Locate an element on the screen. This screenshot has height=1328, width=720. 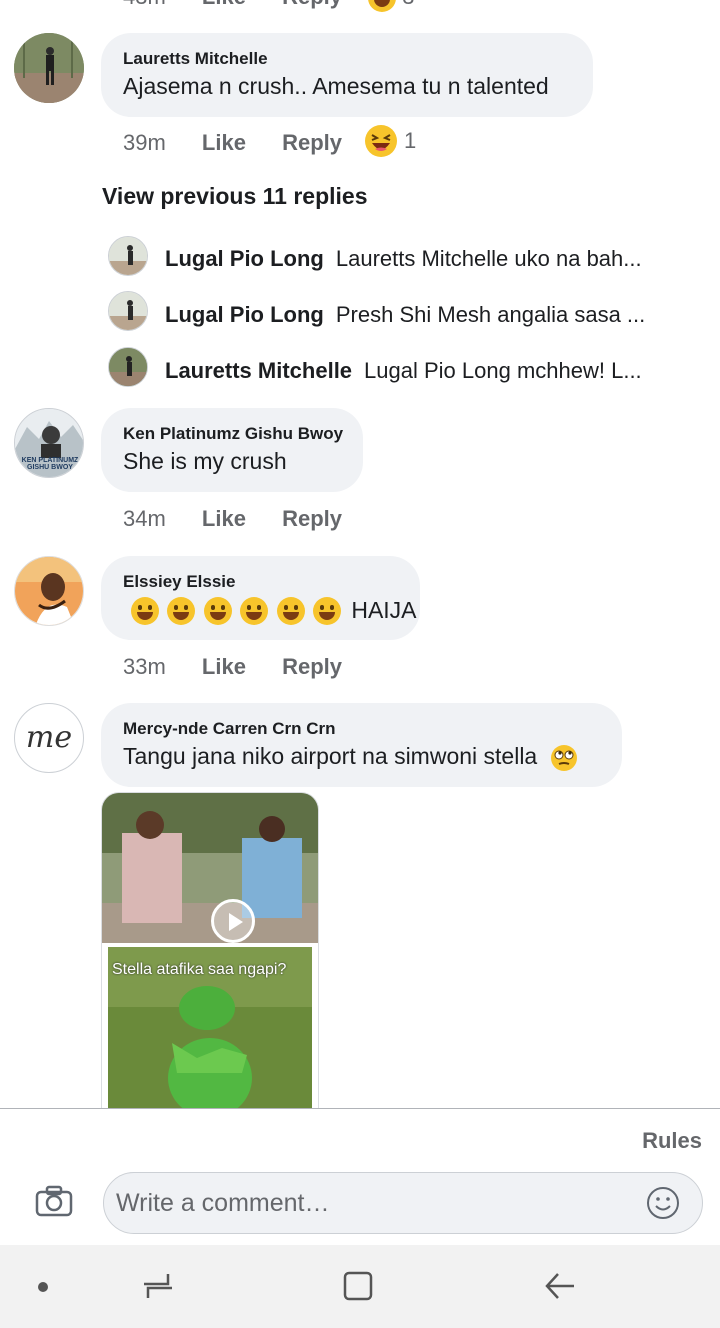
avatar: KEN PLATINUMZ GISHU BWOY is located at coordinates (49, 443).